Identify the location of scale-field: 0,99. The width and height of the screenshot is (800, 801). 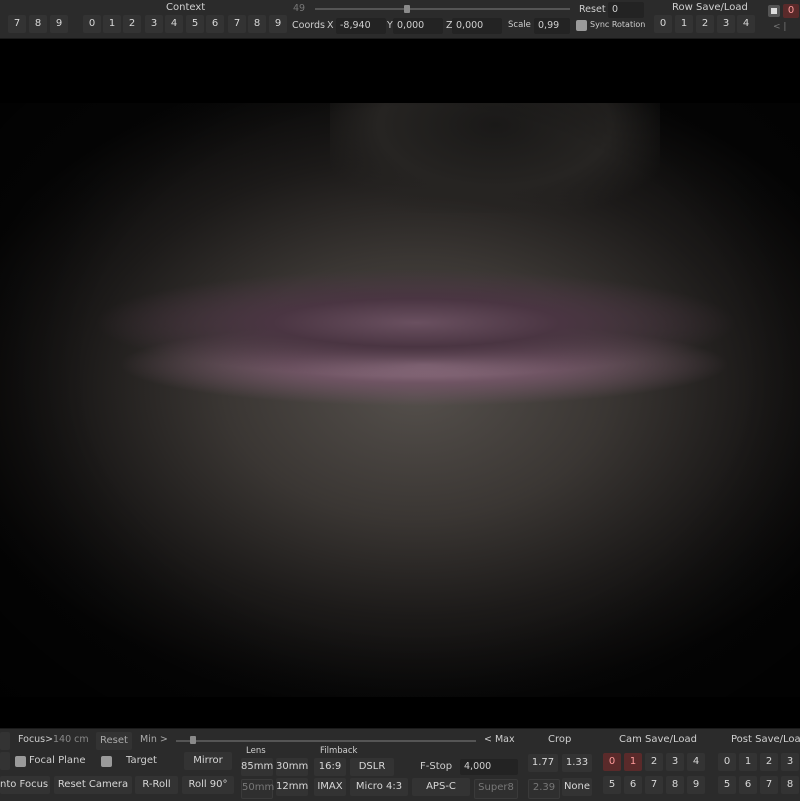
(552, 26).